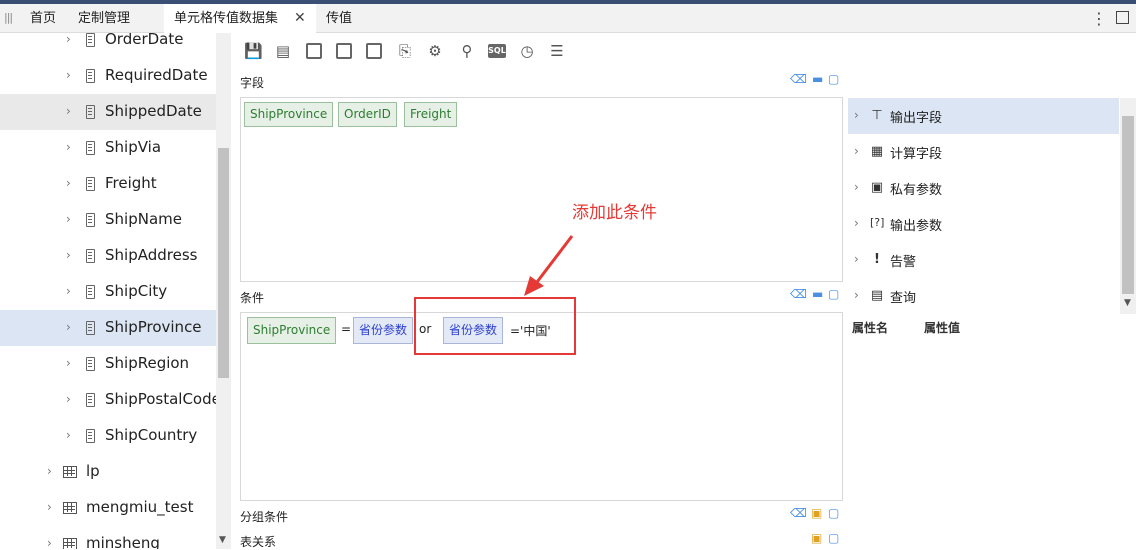 This screenshot has width=1136, height=550. Describe the element at coordinates (557, 51) in the screenshot. I see `layers-icon: ☰` at that location.